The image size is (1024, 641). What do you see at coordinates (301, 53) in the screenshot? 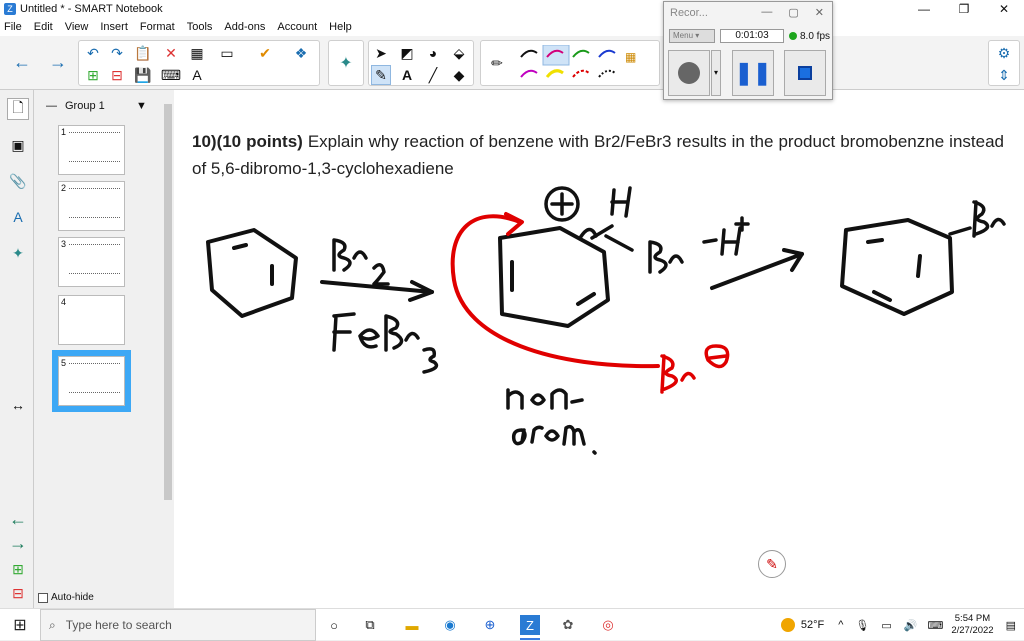
I see `addons-icon: ❖` at bounding box center [301, 53].